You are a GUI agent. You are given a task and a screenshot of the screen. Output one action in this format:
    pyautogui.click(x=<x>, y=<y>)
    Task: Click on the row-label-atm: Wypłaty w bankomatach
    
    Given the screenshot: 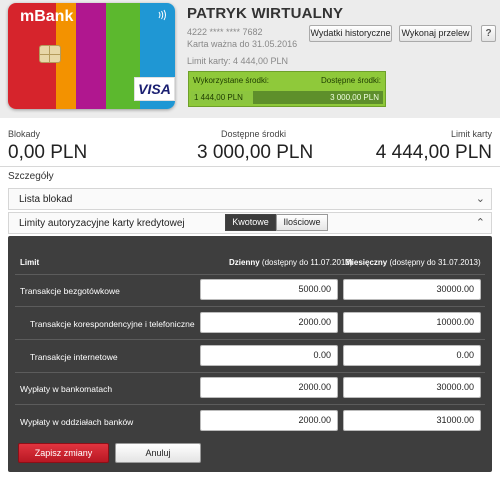 What is the action you would take?
    pyautogui.click(x=66, y=389)
    